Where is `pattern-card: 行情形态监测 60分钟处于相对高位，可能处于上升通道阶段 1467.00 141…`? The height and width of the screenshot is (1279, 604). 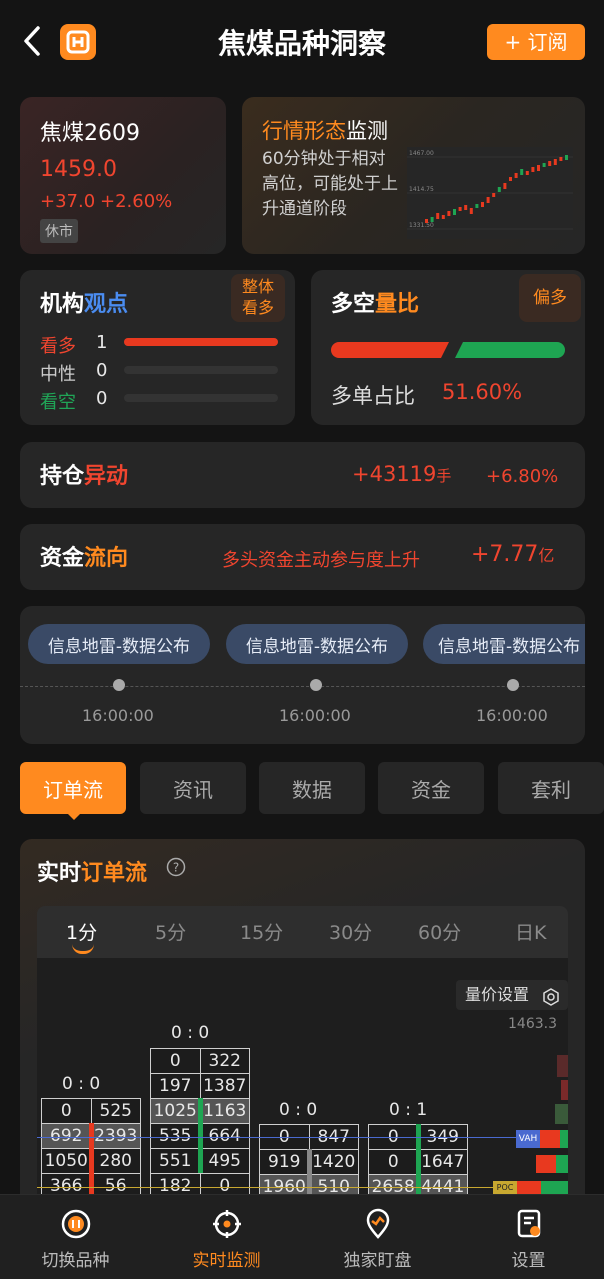 pattern-card: 行情形态监测 60分钟处于相对高位，可能处于上升通道阶段 1467.00 141… is located at coordinates (413, 175).